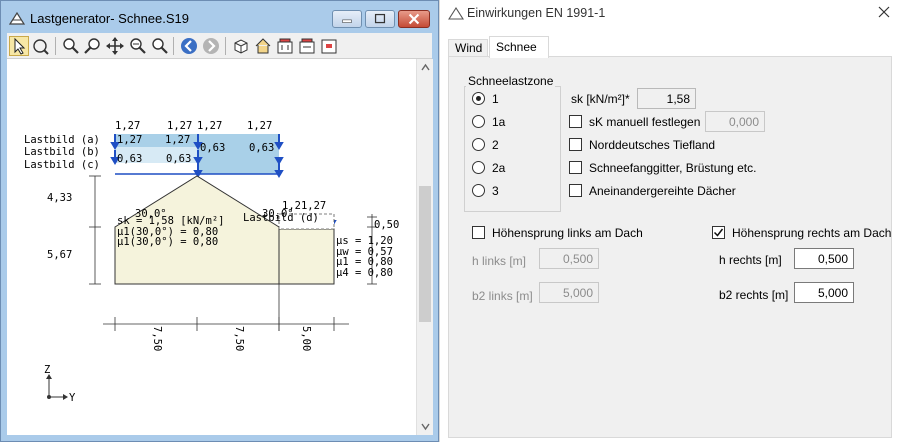  I want to click on select-pointer-icon, so click(19, 46).